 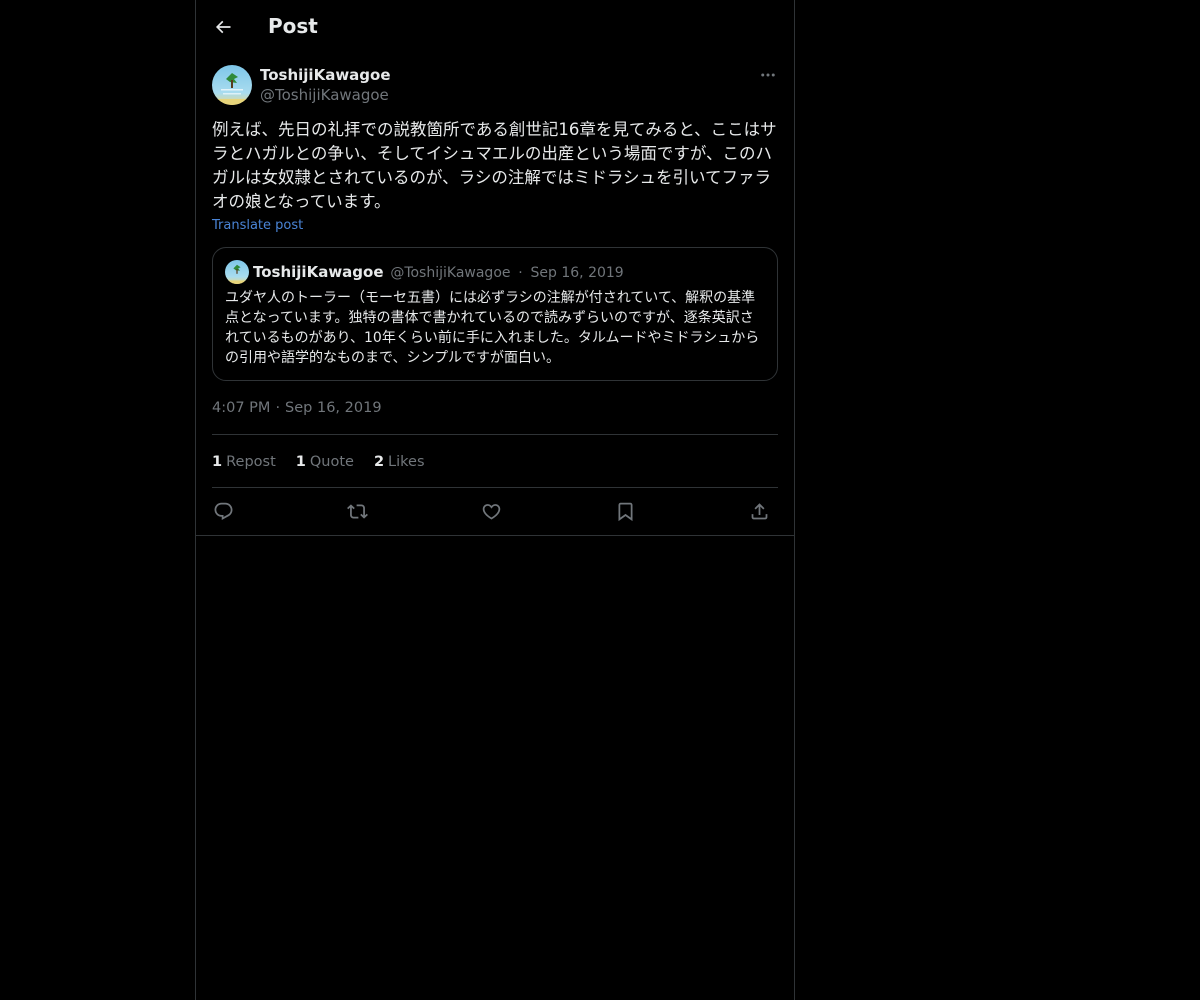 I want to click on quotes-count: 1, so click(x=300, y=462).